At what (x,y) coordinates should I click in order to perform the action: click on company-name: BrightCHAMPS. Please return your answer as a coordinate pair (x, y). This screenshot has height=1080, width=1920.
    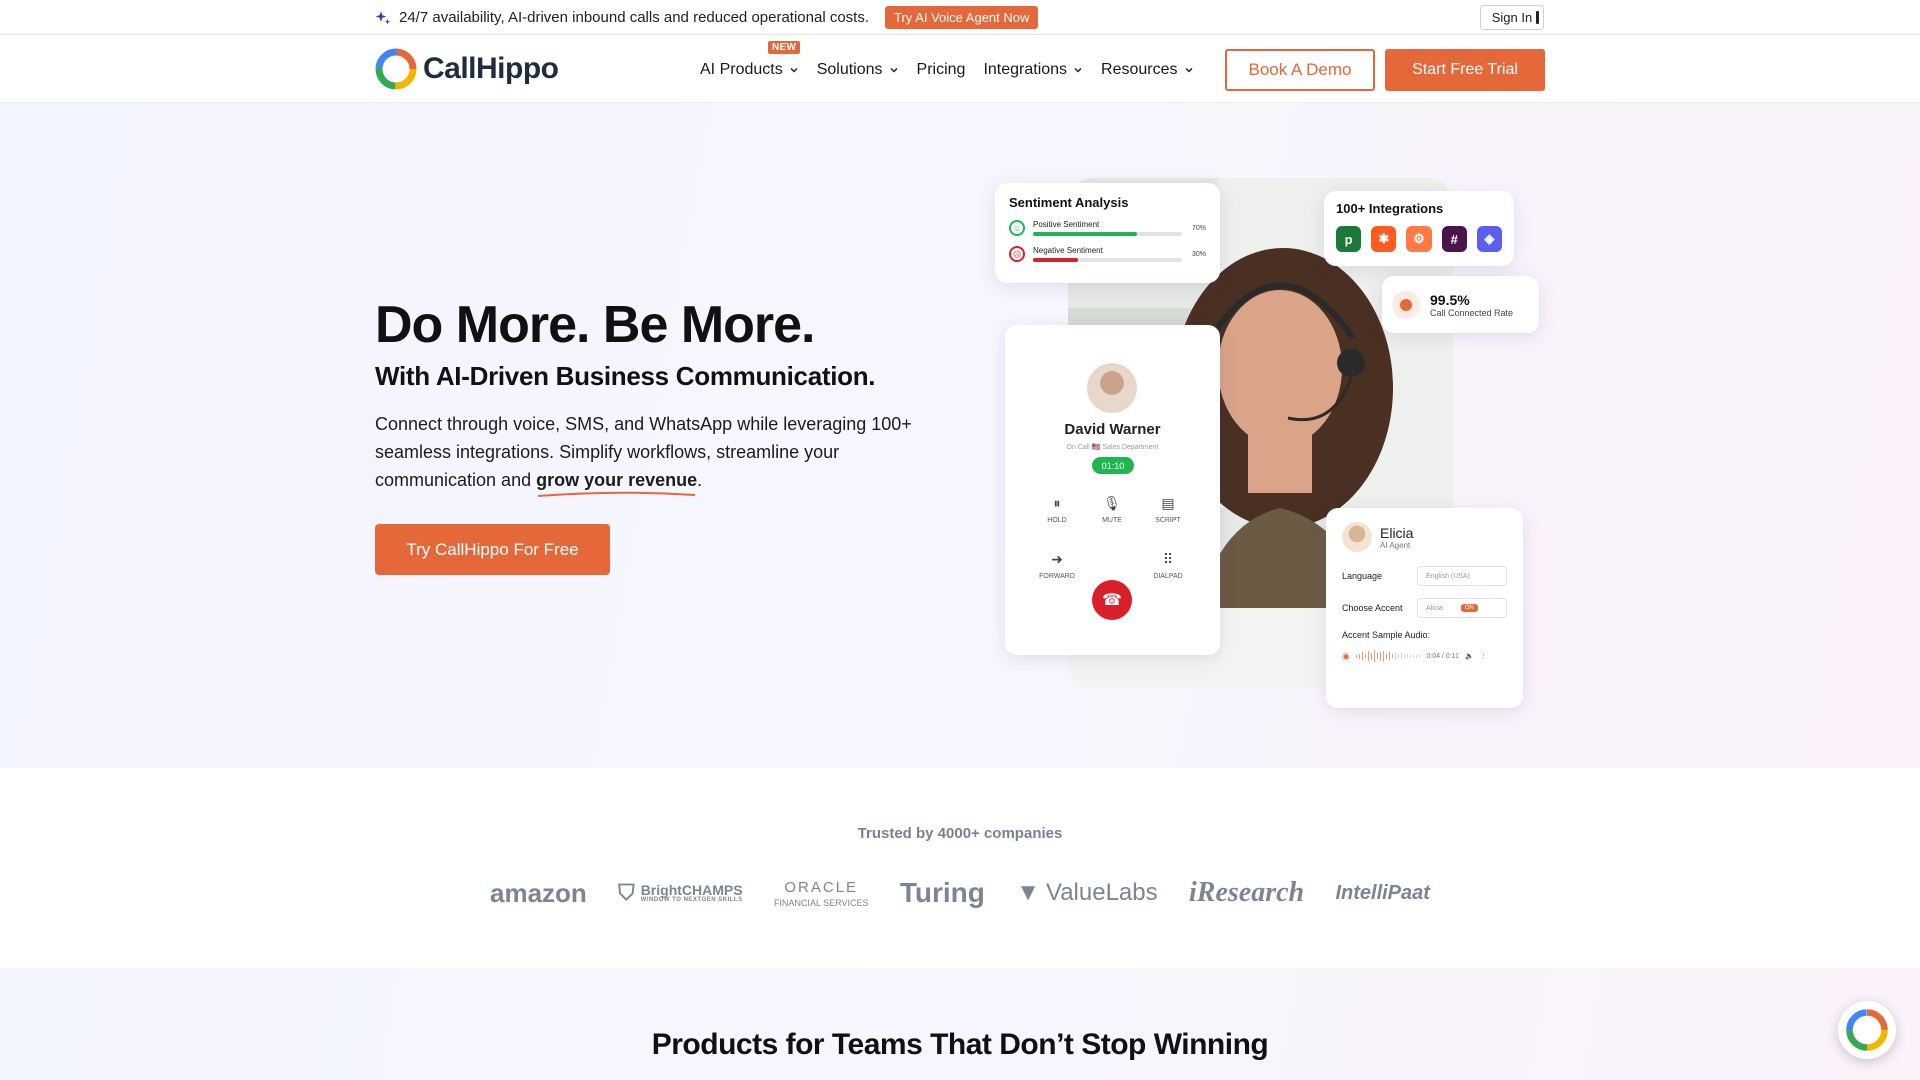
    Looking at the image, I should click on (691, 890).